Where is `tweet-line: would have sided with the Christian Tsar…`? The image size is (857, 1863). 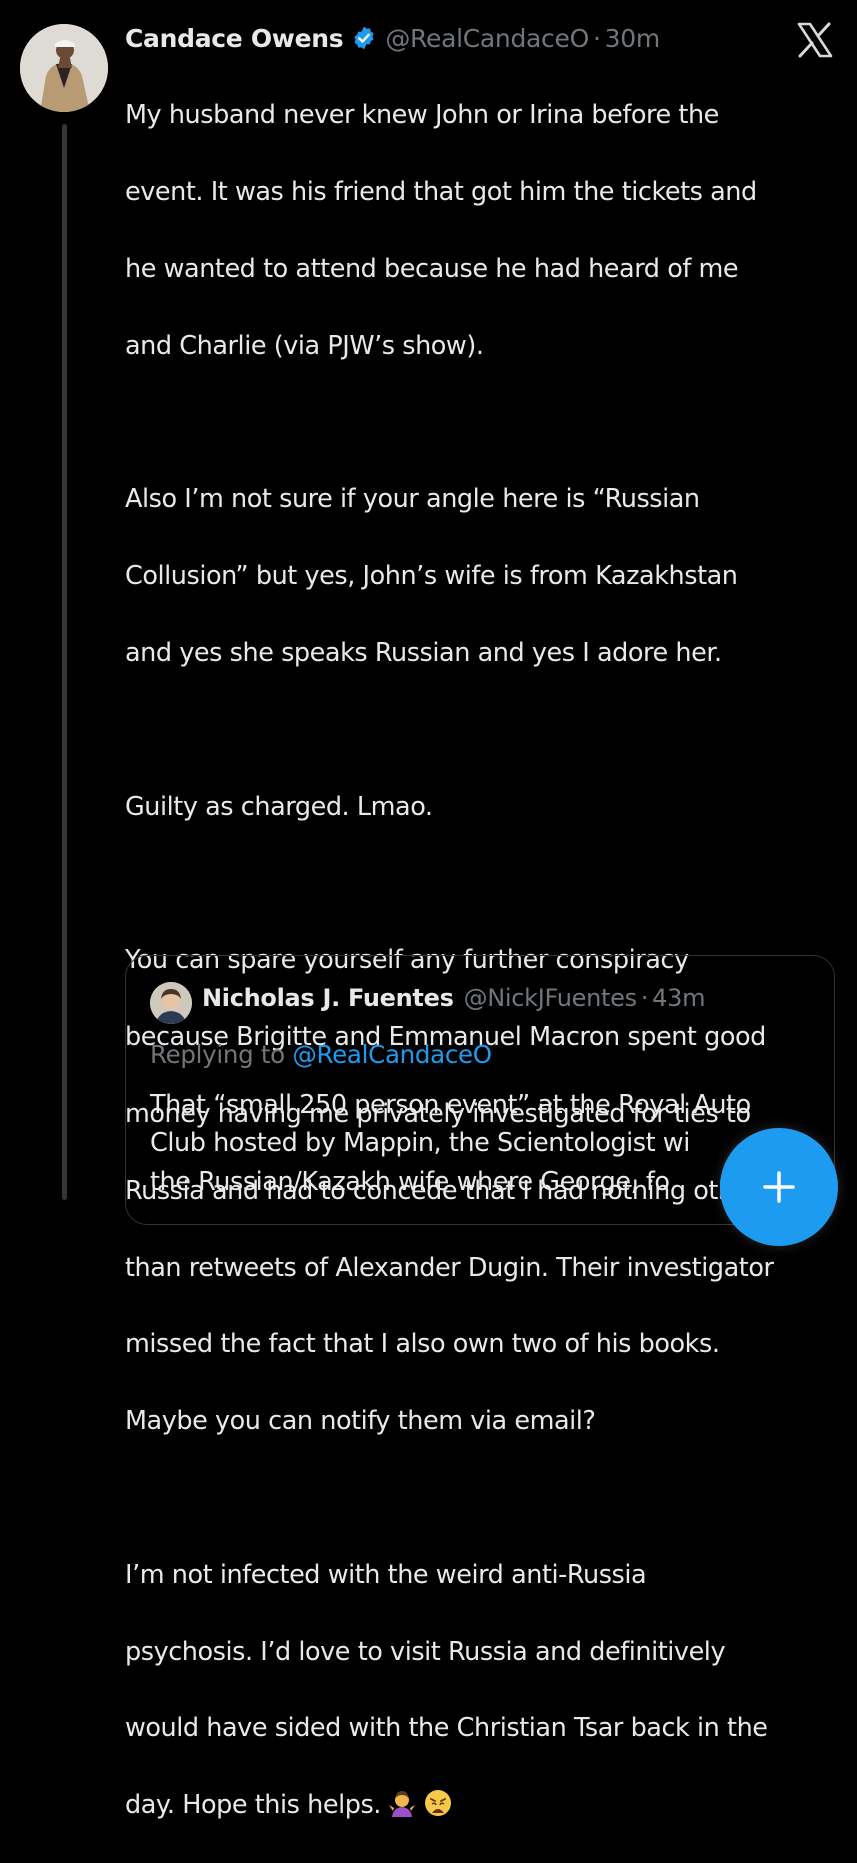 tweet-line: would have sided with the Christian Tsar… is located at coordinates (446, 1728).